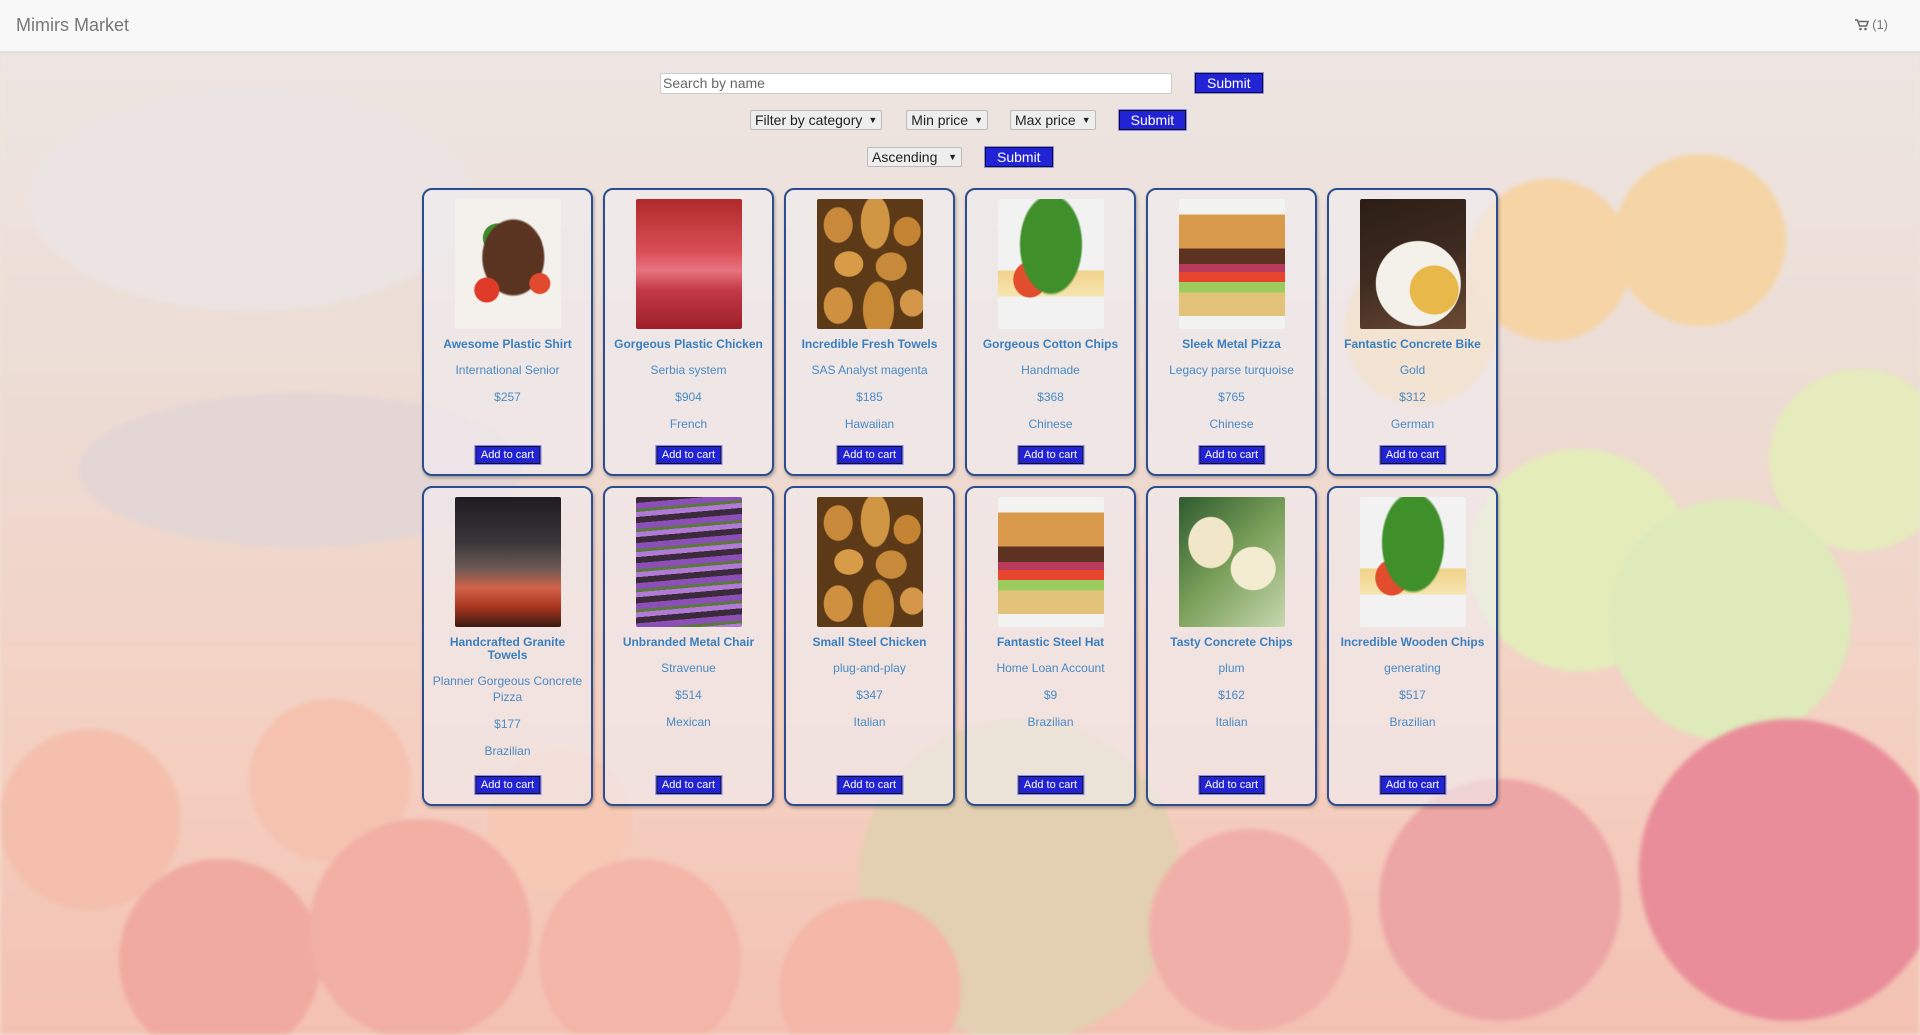  I want to click on sort-order-label: Ascending, so click(905, 157).